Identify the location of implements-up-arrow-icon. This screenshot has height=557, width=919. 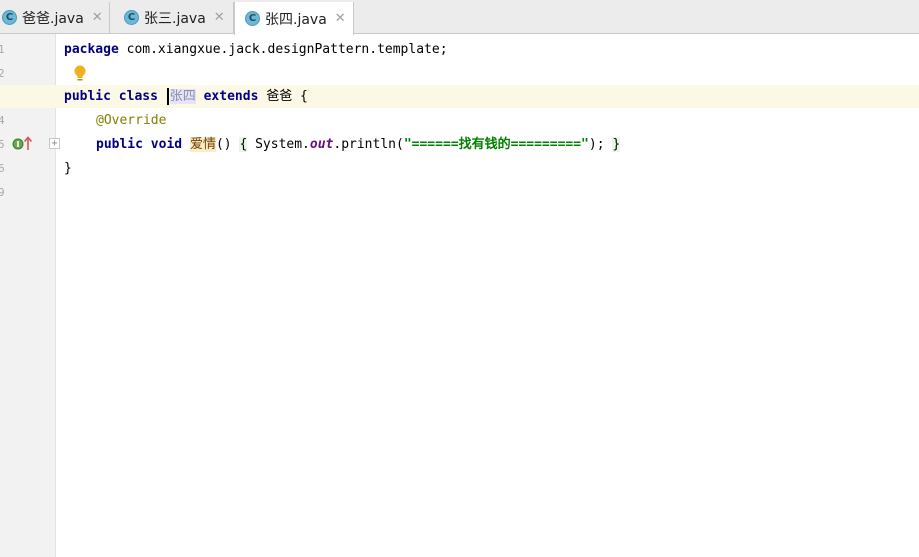
(23, 143).